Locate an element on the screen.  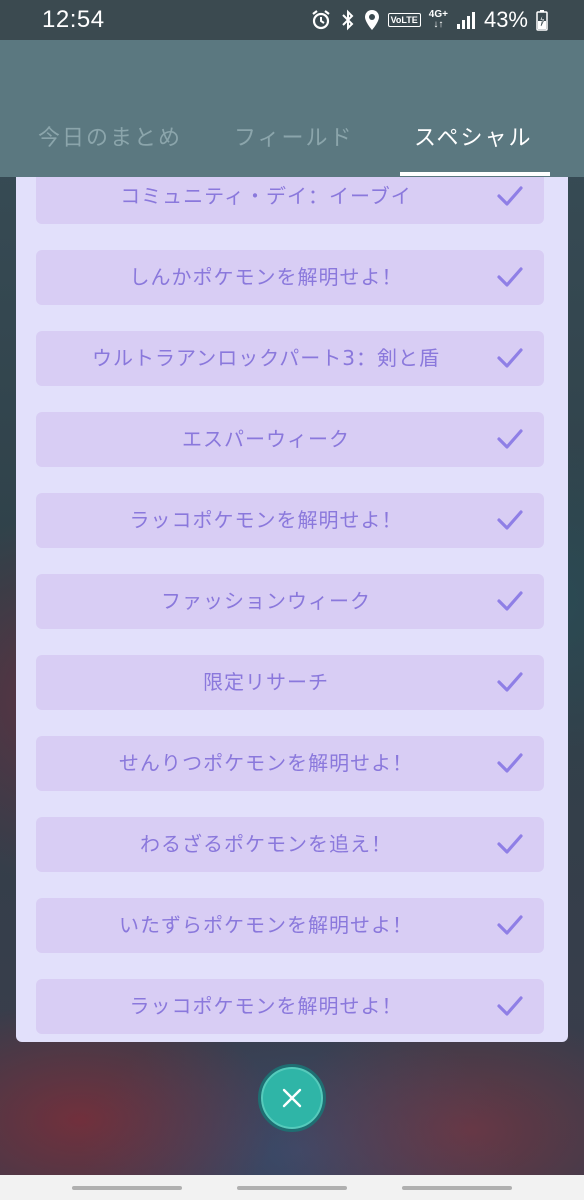
list-item: コミュニティ・デイ：イーブイ is located at coordinates (290, 200).